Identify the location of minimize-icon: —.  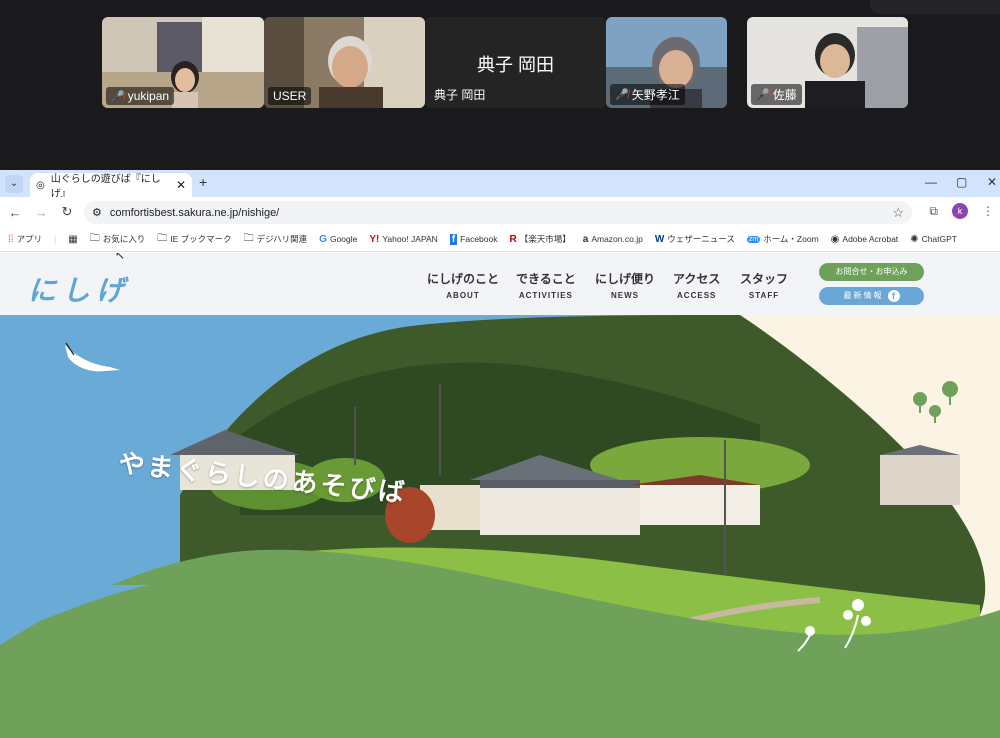
(931, 182).